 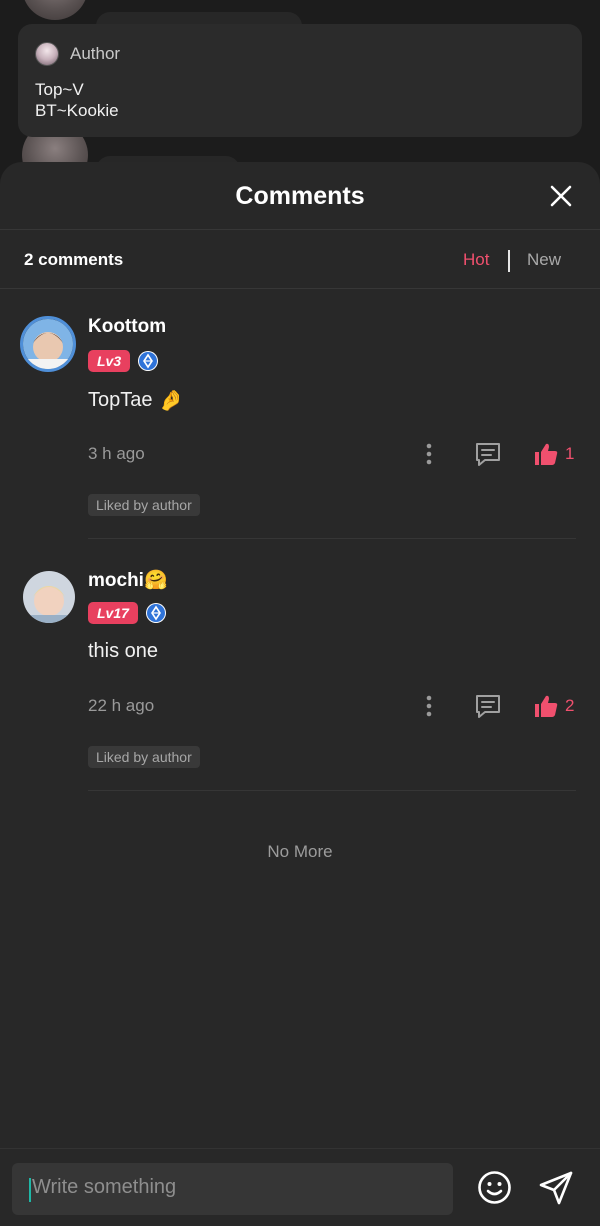 What do you see at coordinates (123, 651) in the screenshot?
I see `comment-text: this one` at bounding box center [123, 651].